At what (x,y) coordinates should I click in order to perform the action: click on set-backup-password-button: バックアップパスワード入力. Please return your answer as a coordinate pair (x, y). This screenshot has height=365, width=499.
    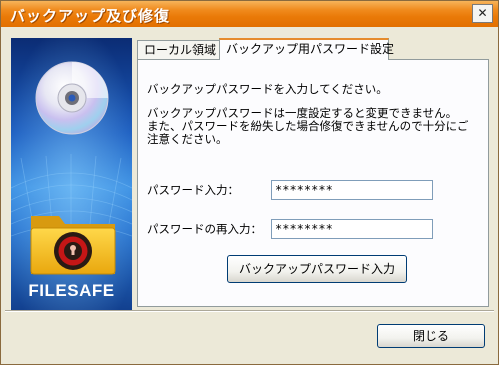
    Looking at the image, I should click on (317, 269).